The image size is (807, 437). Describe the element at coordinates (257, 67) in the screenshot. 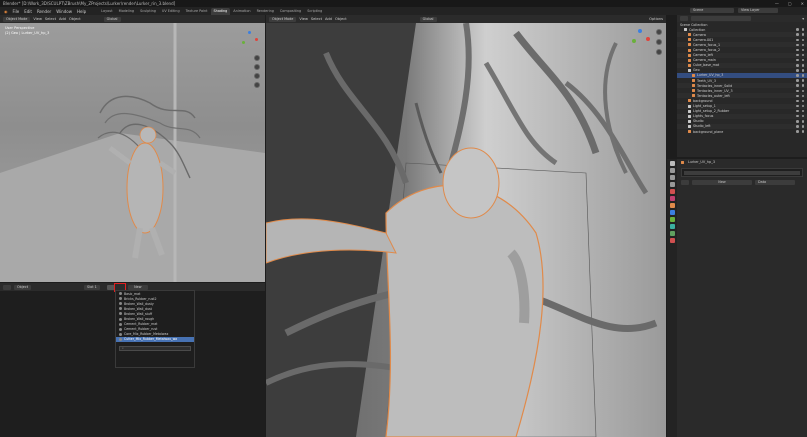

I see `pan-hand-icon` at that location.